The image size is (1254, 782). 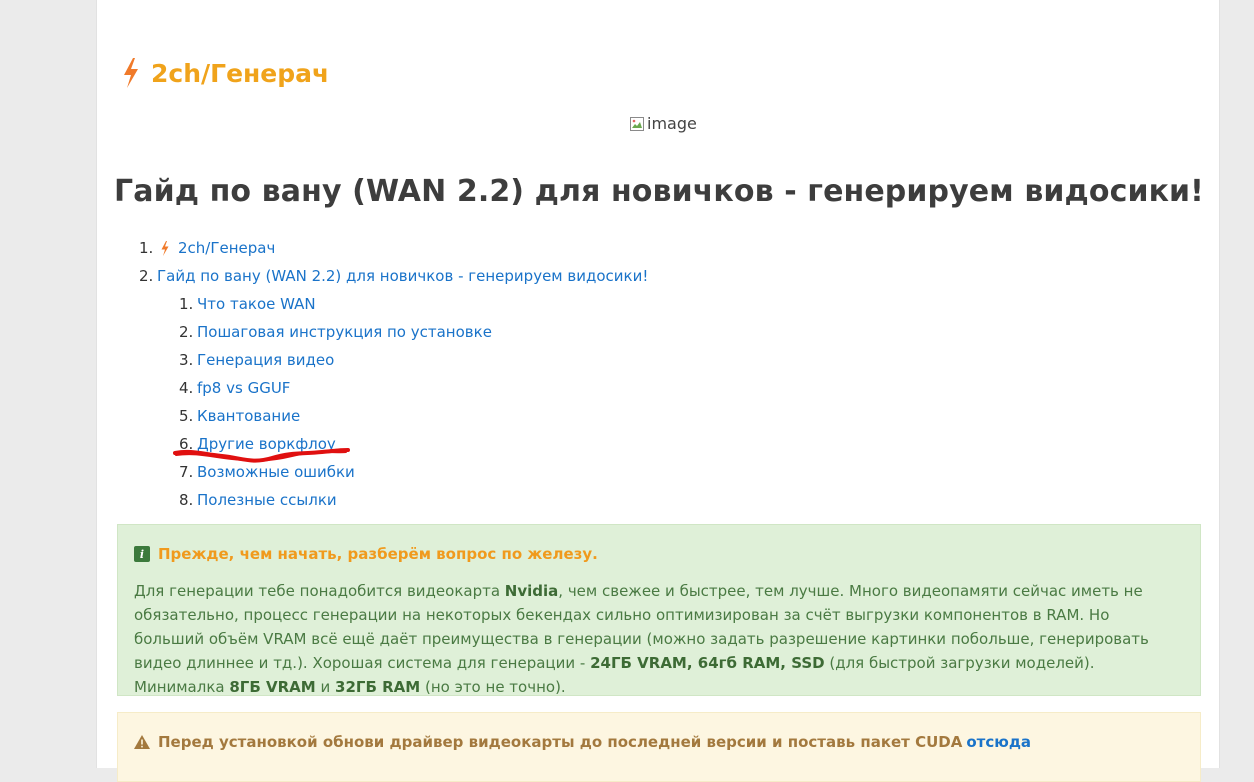 I want to click on toc-item: 1. 2ch/Генерач, so click(x=393, y=248).